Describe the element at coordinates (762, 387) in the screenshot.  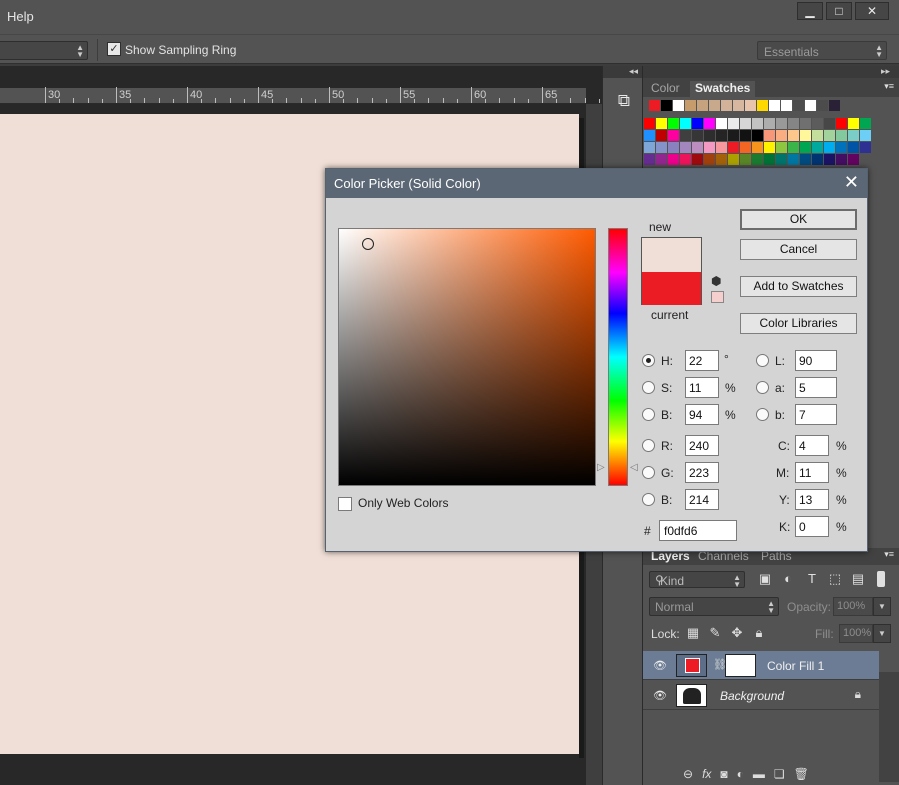
I see `a-channel-radio` at that location.